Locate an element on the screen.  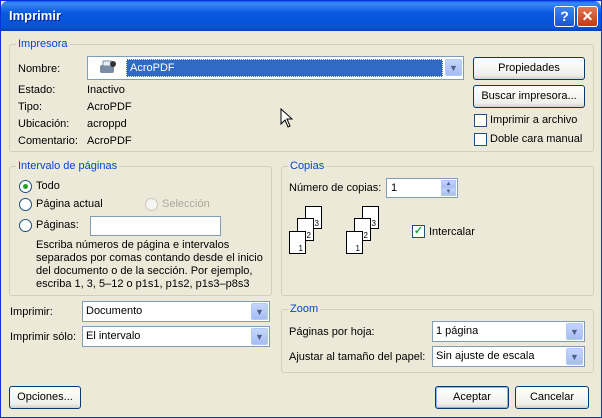
range-help-line: Escriba números de página e intervalos is located at coordinates (133, 245).